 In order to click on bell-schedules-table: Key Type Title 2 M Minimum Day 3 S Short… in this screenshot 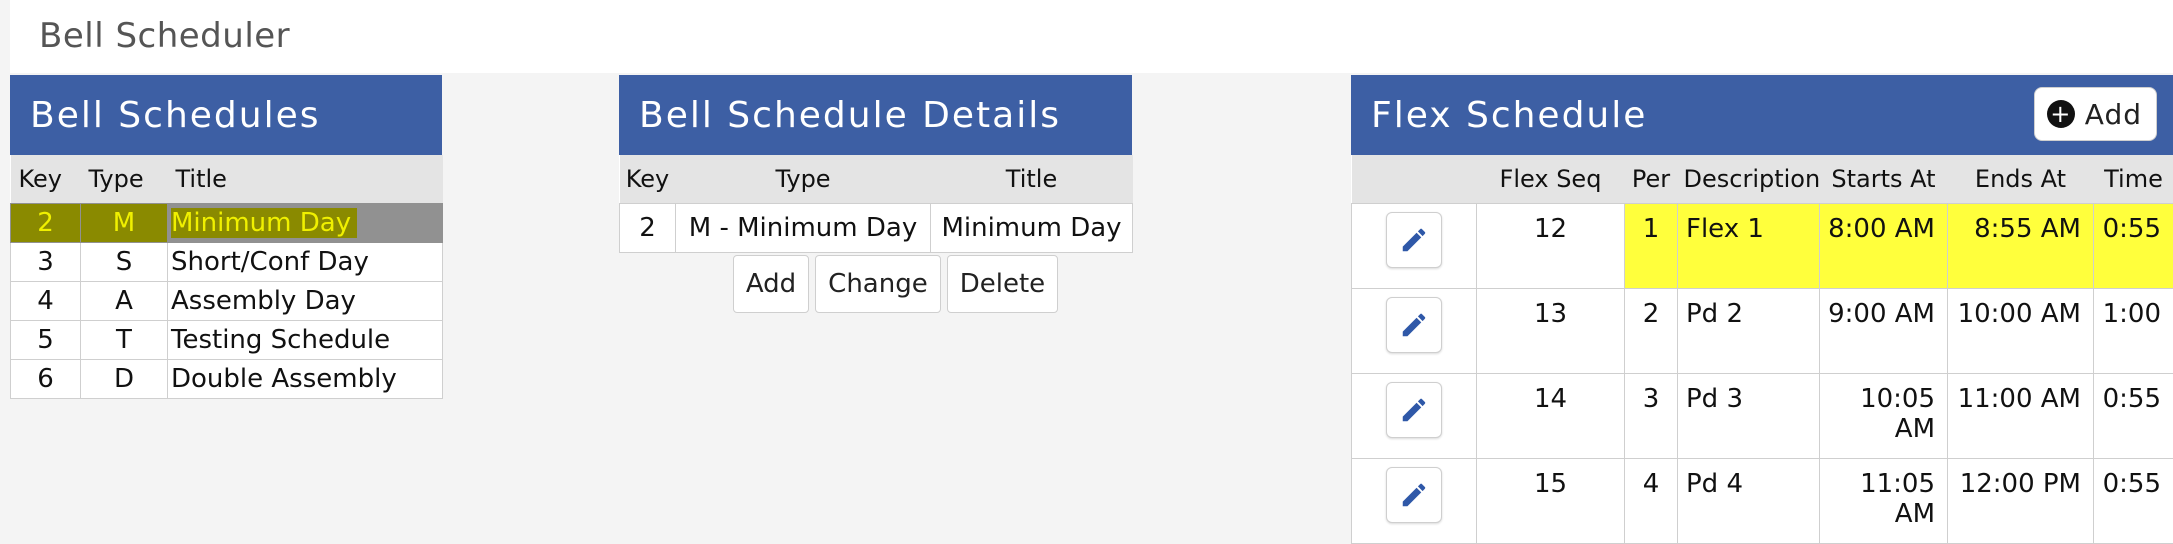, I will do `click(226, 277)`.